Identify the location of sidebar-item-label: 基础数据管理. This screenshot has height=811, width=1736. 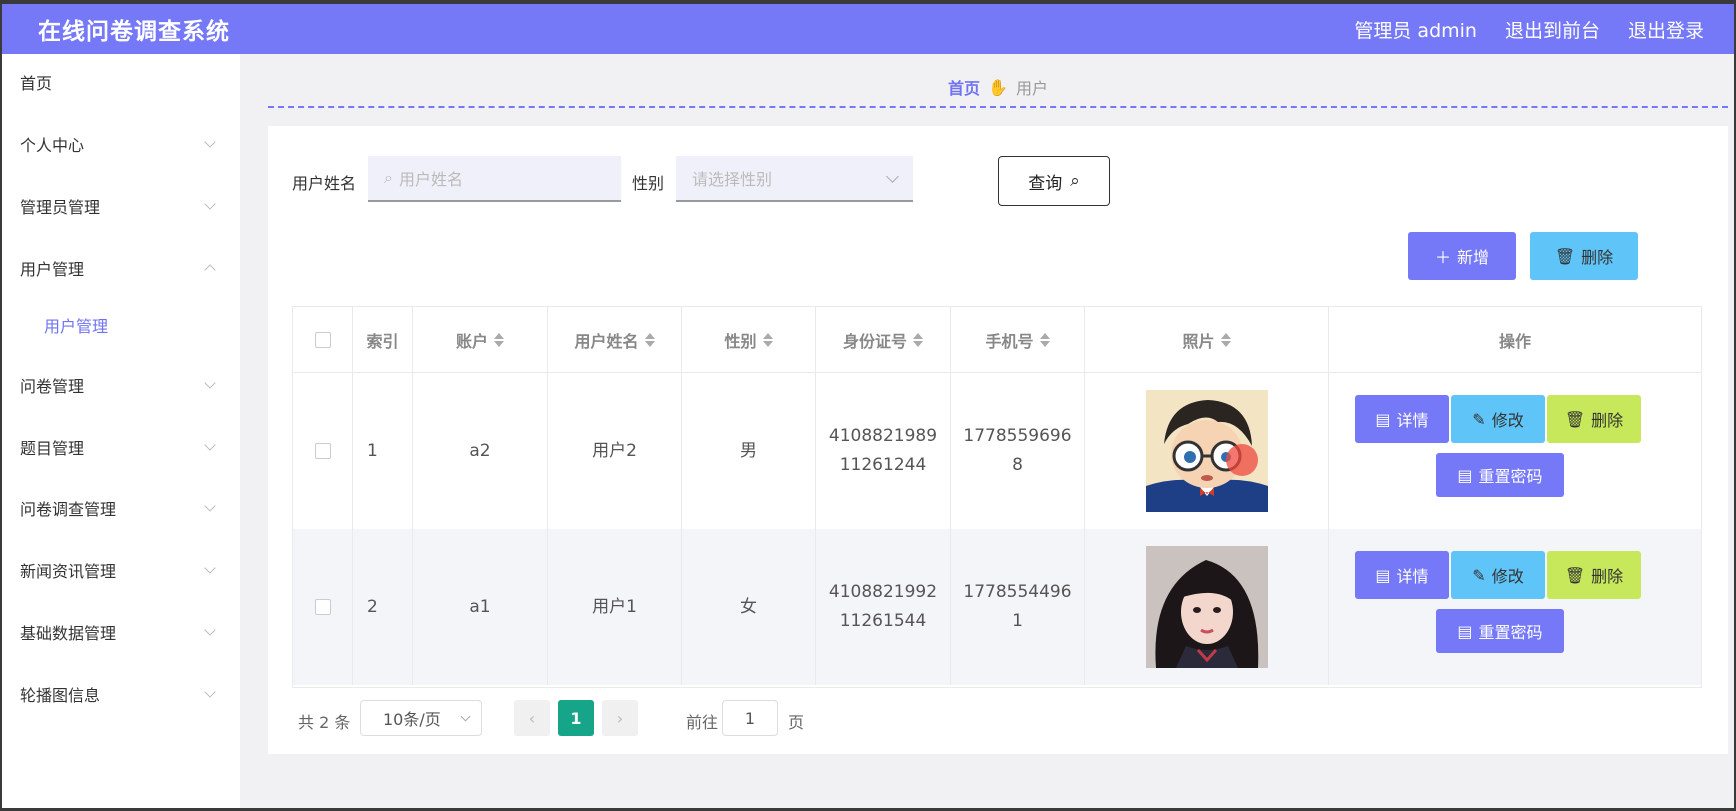
(68, 633).